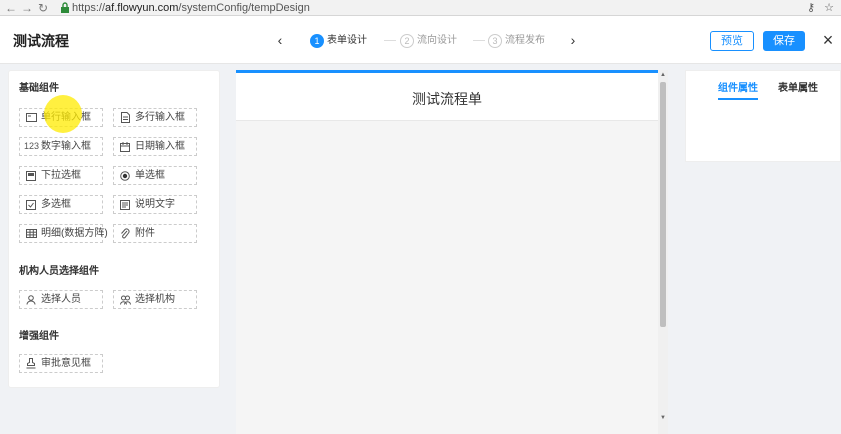 This screenshot has width=841, height=434. What do you see at coordinates (142, 8) in the screenshot?
I see `url-host: af.flowyun.com` at bounding box center [142, 8].